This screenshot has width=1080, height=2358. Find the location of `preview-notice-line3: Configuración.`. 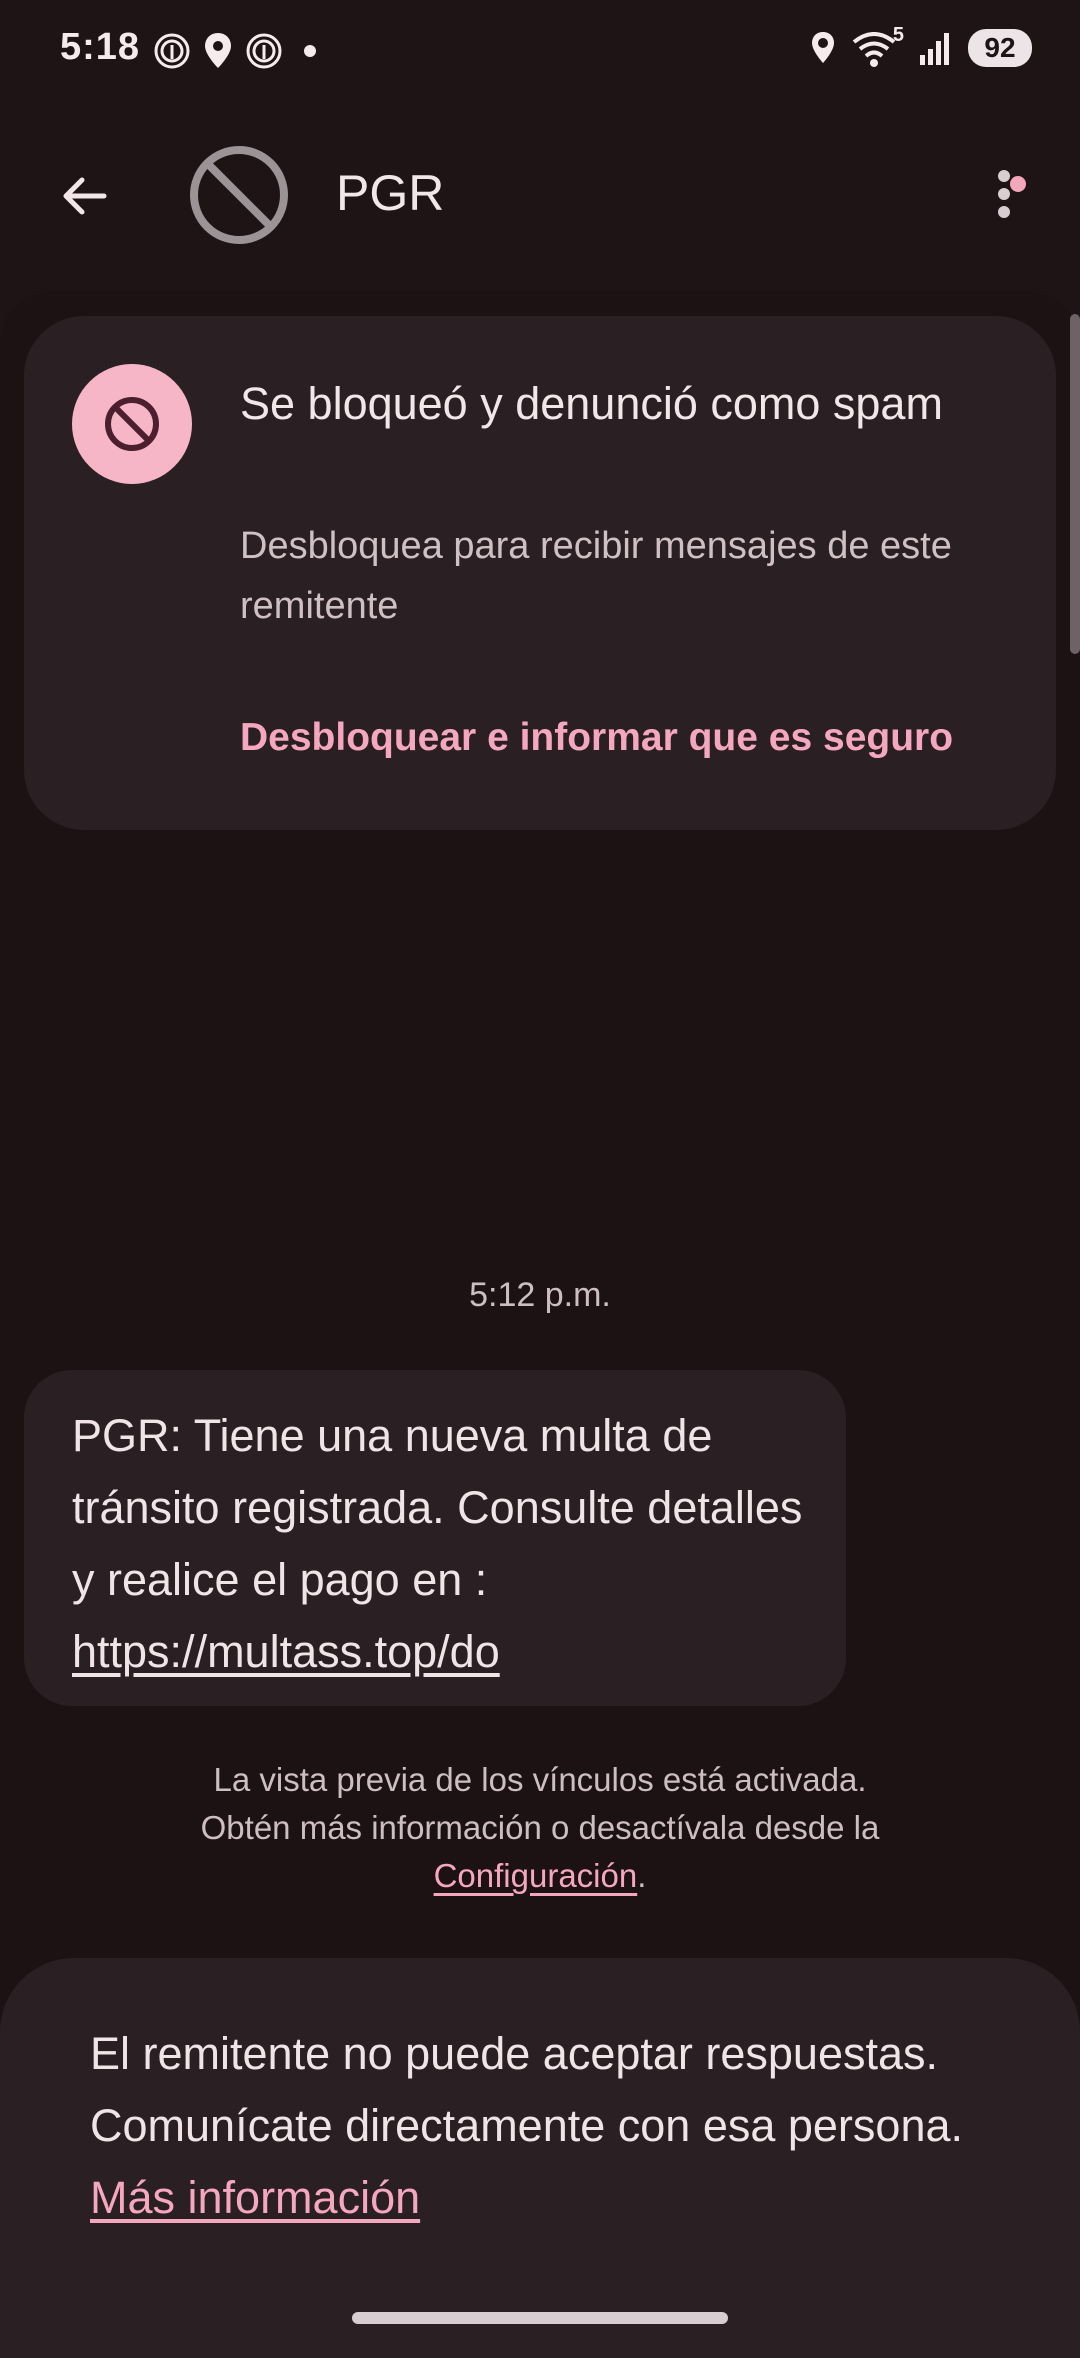

preview-notice-line3: Configuración. is located at coordinates (540, 1876).